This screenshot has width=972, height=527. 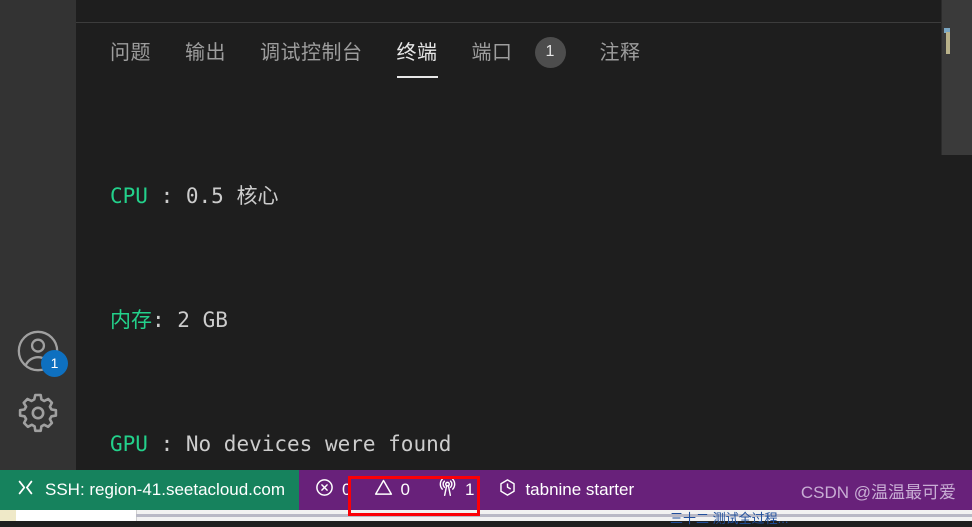 I want to click on tab-problems-label: 问题, so click(x=130, y=52).